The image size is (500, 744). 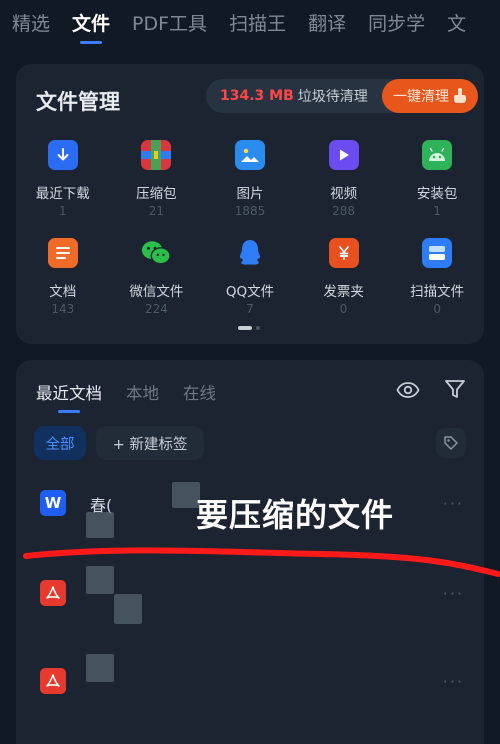 I want to click on filter-chip-all: 全部, so click(x=60, y=443).